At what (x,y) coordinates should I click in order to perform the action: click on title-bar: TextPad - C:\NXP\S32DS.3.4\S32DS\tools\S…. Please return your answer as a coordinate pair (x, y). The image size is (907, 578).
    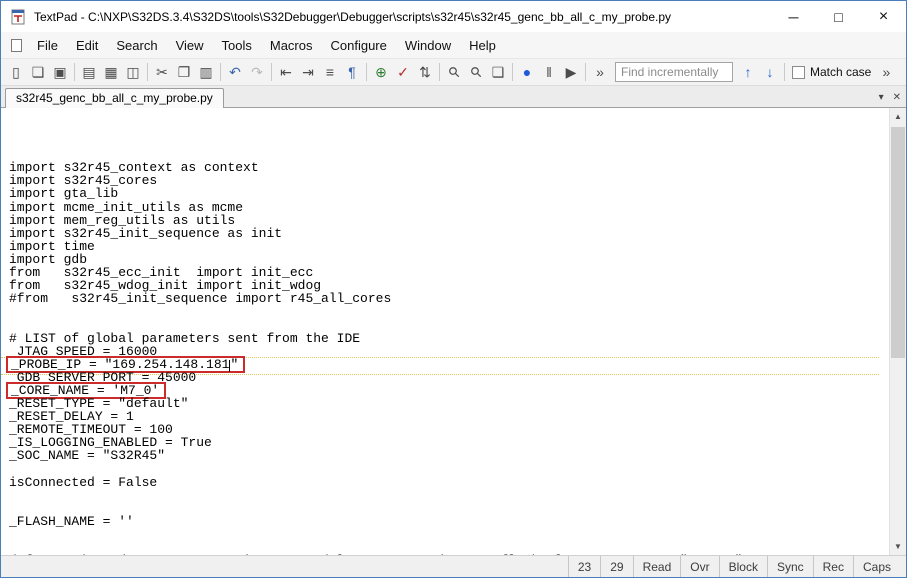
    Looking at the image, I should click on (453, 16).